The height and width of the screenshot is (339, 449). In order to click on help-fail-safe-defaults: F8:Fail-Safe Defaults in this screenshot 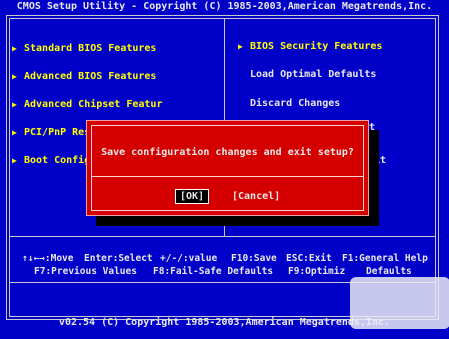, I will do `click(213, 271)`.